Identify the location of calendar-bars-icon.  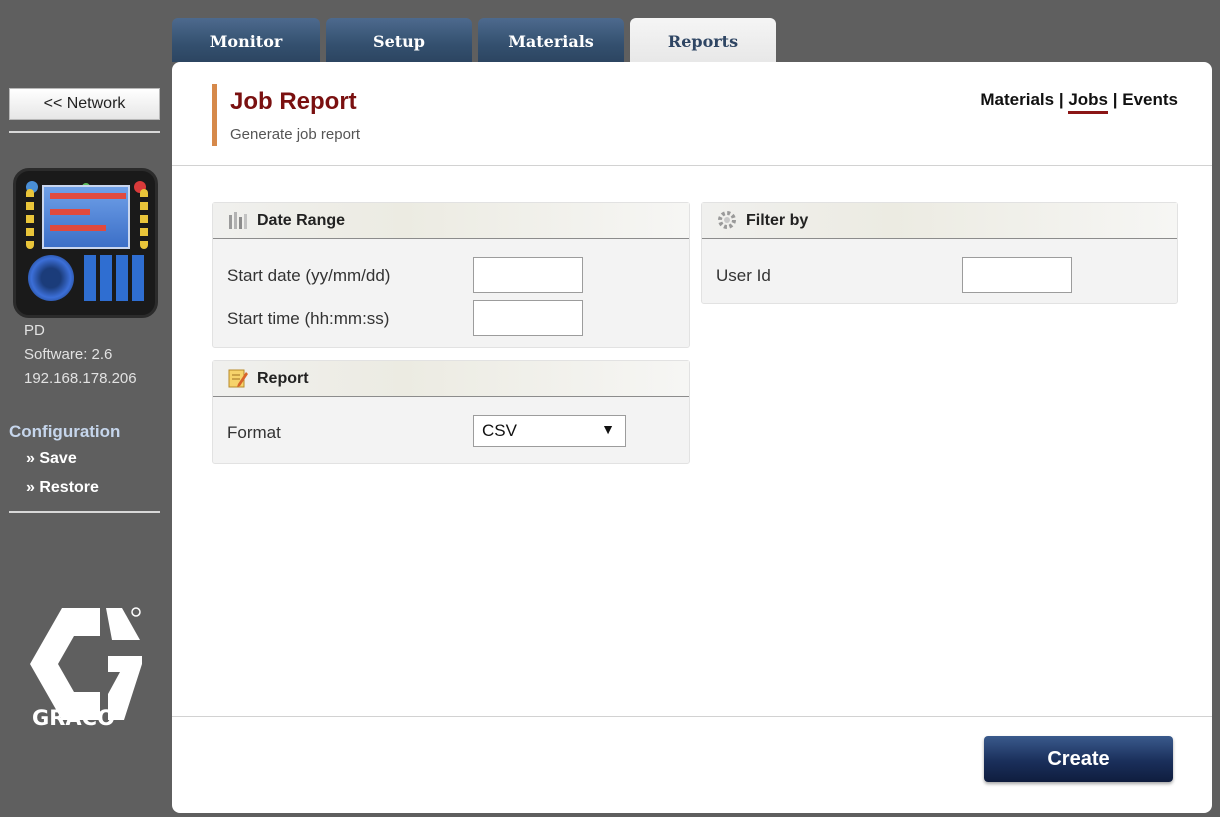
(238, 220).